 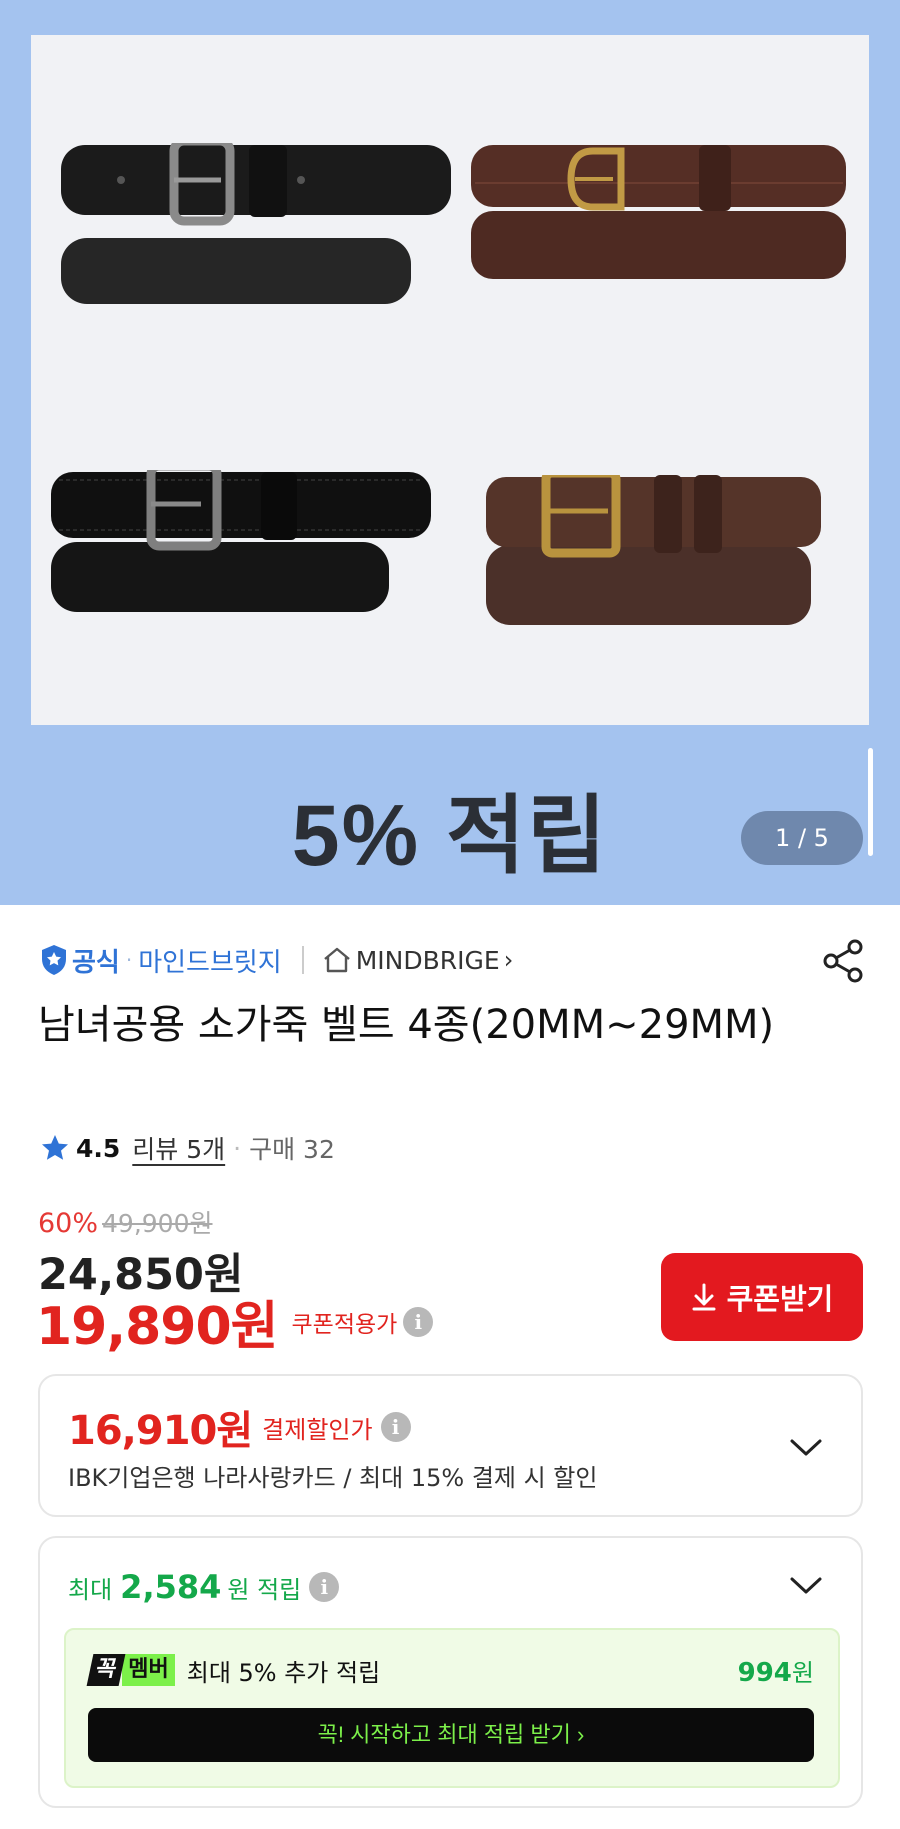 What do you see at coordinates (292, 1149) in the screenshot?
I see `purchase-count: 구매 32` at bounding box center [292, 1149].